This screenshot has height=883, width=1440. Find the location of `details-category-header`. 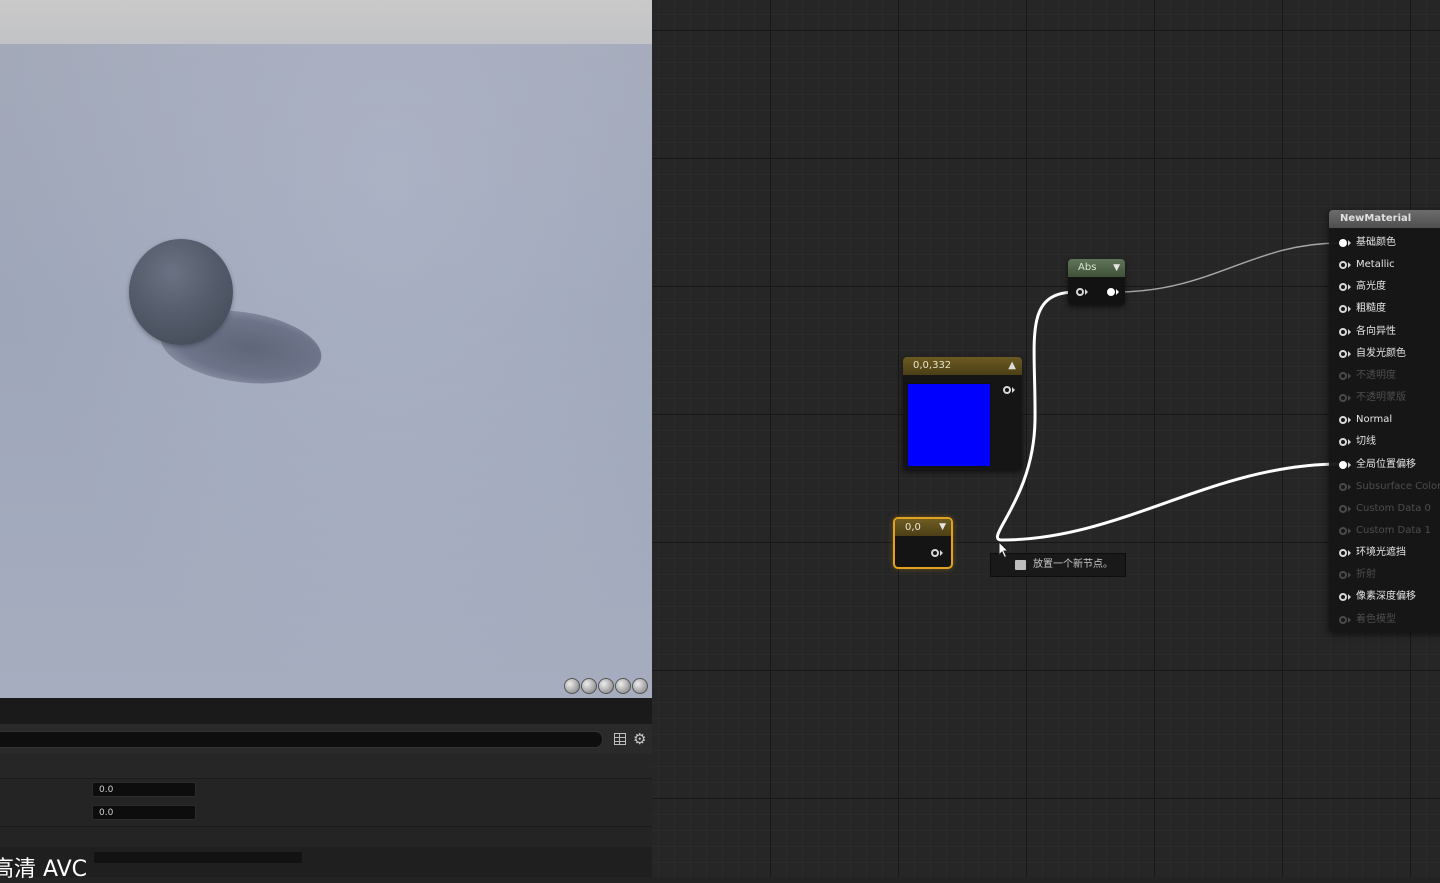

details-category-header is located at coordinates (326, 766).